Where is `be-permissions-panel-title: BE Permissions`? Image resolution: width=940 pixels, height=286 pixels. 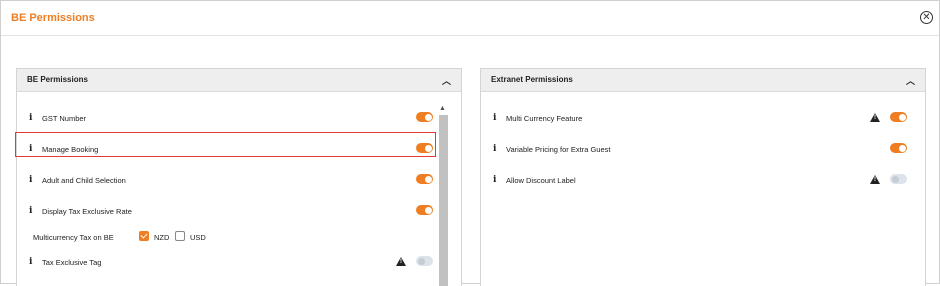
be-permissions-panel-title: BE Permissions is located at coordinates (57, 79).